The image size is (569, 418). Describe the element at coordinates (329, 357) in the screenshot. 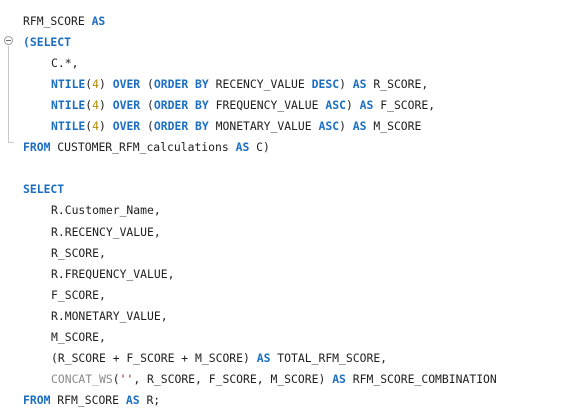

I see `code-token-id: TOTAL_RFM_SCORE,` at that location.